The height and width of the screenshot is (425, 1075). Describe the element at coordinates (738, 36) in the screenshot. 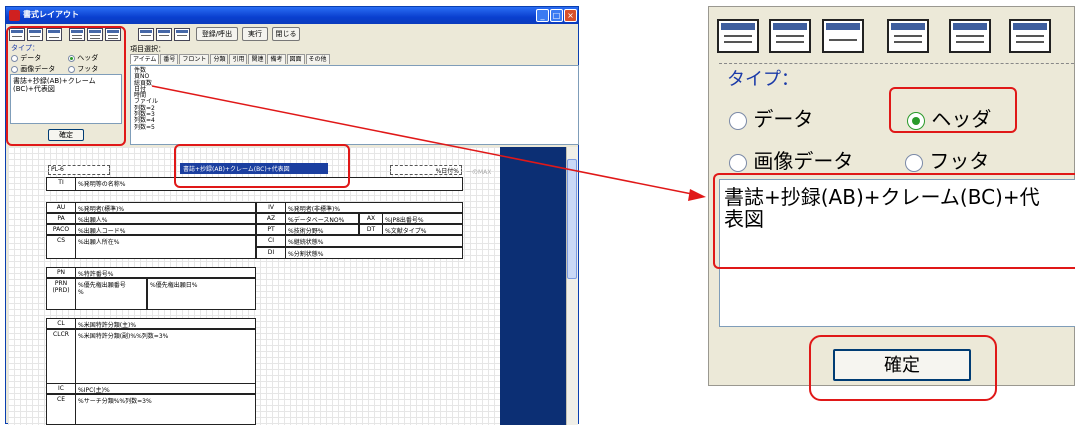

I see `zoom-add-header-icon` at that location.